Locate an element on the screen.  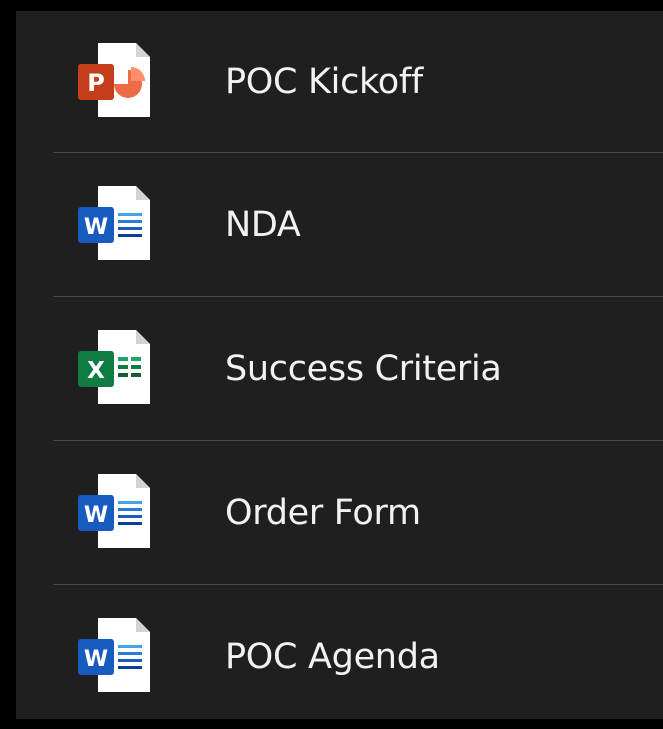
file-name: NDA is located at coordinates (263, 225).